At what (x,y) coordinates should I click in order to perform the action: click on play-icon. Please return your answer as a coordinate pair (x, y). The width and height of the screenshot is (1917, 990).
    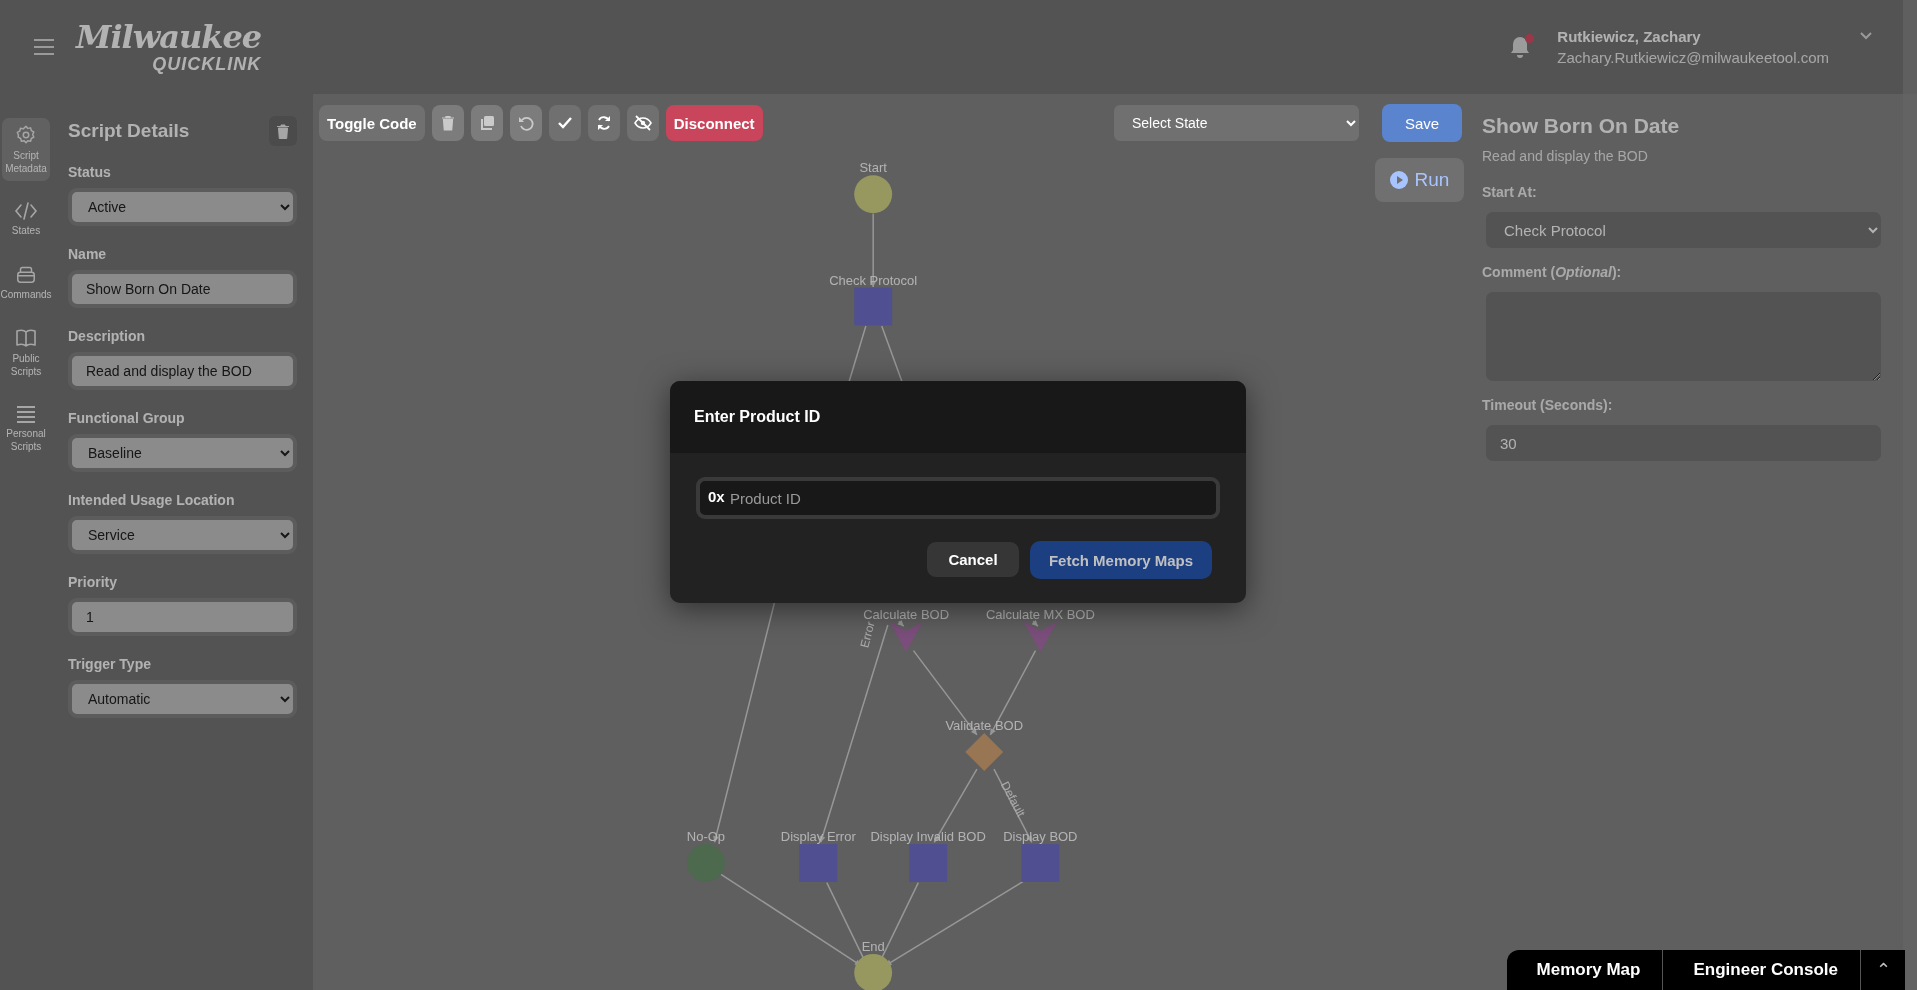
    Looking at the image, I should click on (1398, 180).